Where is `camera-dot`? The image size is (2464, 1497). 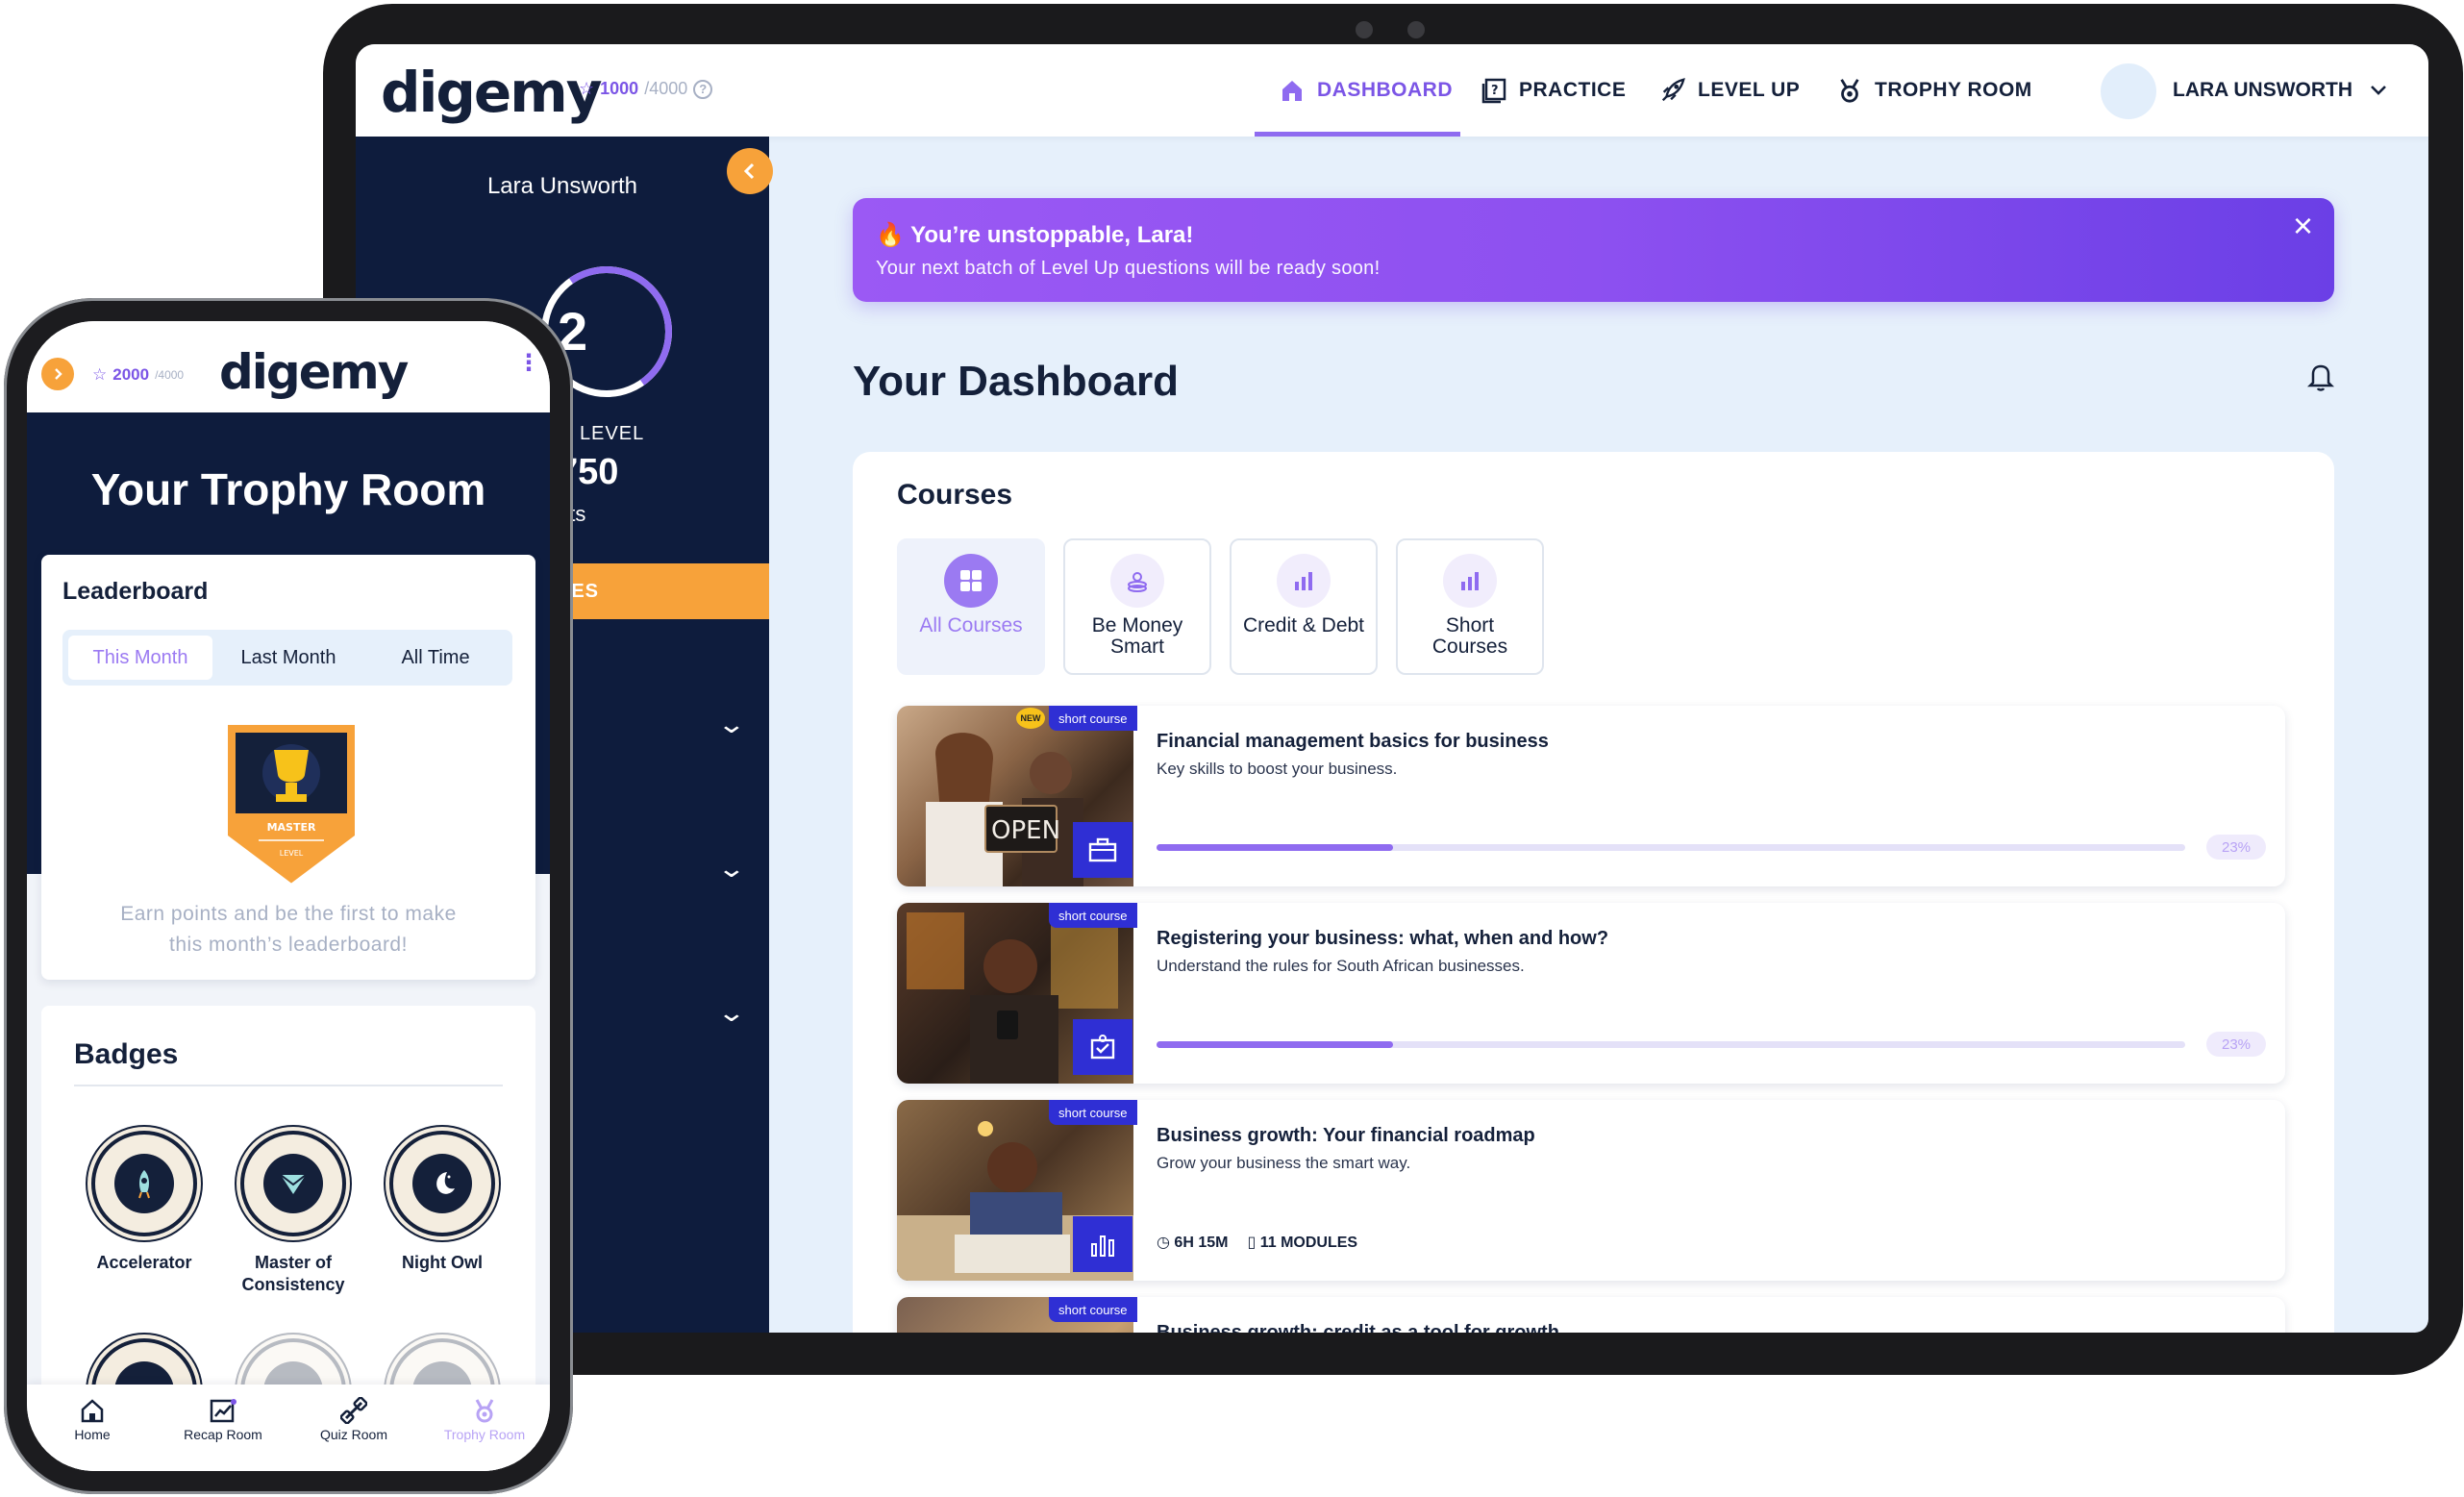 camera-dot is located at coordinates (1364, 29).